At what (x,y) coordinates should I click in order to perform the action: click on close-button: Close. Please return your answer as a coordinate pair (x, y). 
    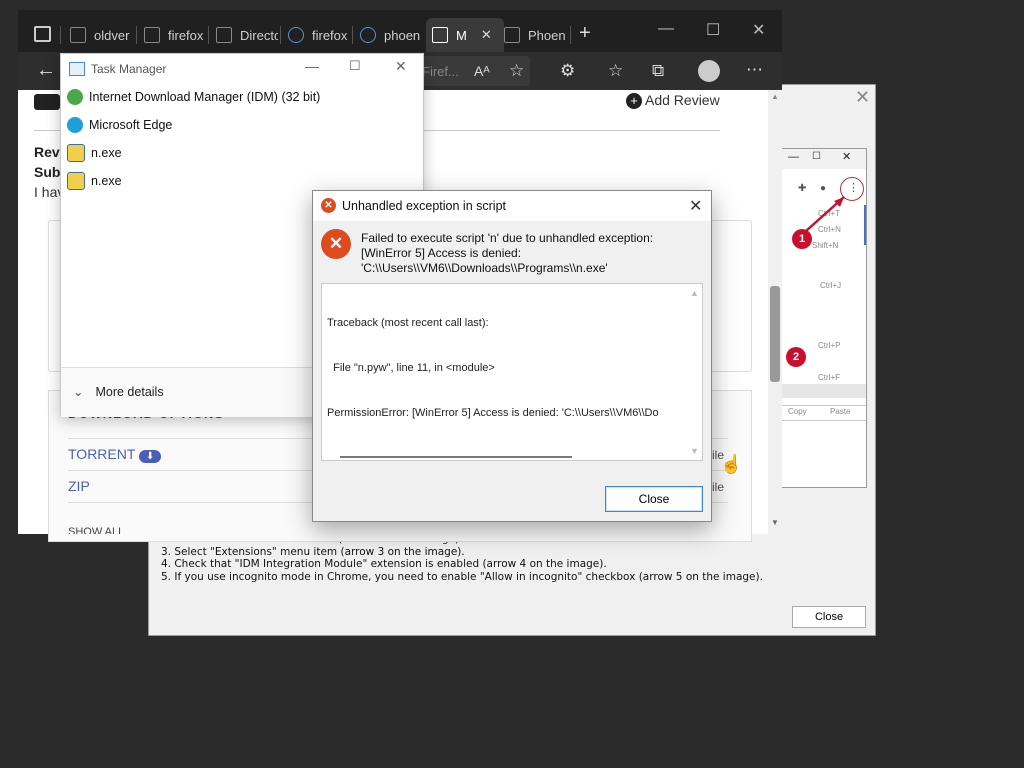
    Looking at the image, I should click on (654, 499).